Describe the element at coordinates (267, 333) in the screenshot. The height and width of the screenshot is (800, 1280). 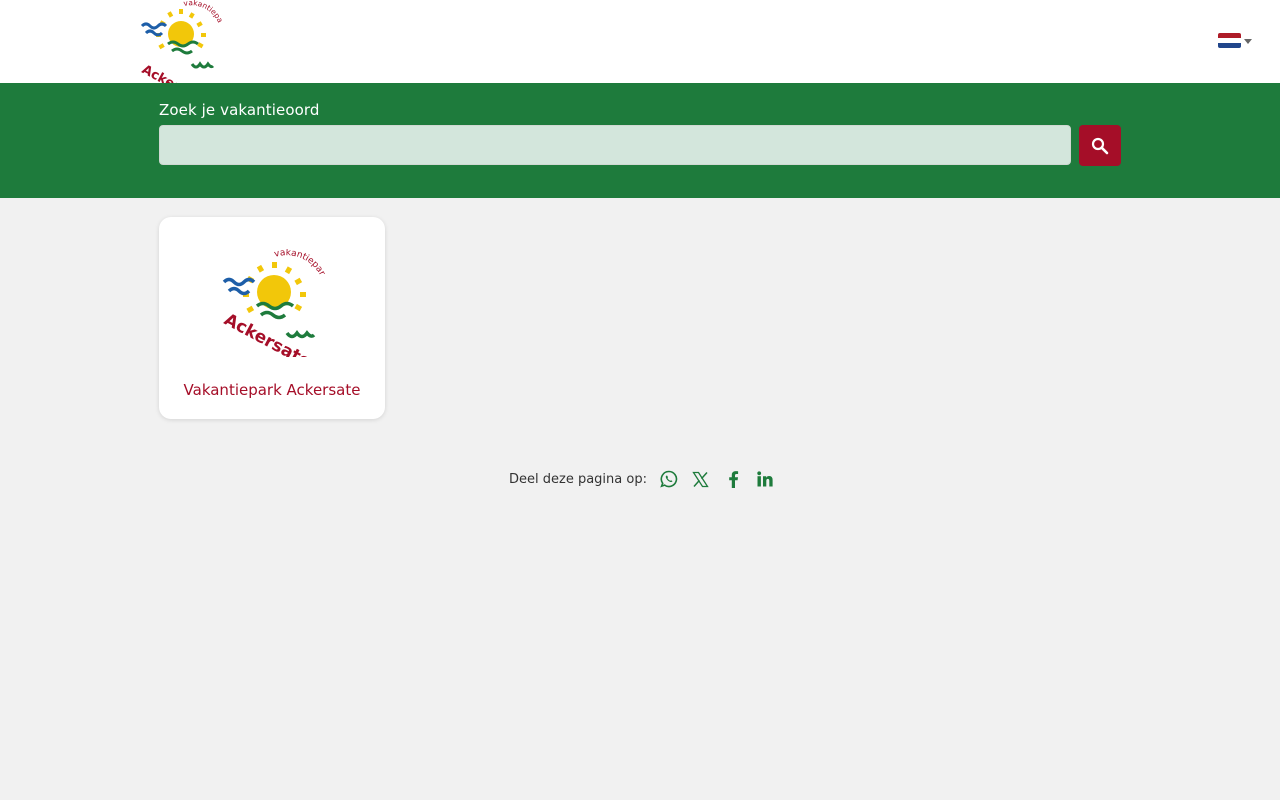
I see `svg-text: Ackersate` at that location.